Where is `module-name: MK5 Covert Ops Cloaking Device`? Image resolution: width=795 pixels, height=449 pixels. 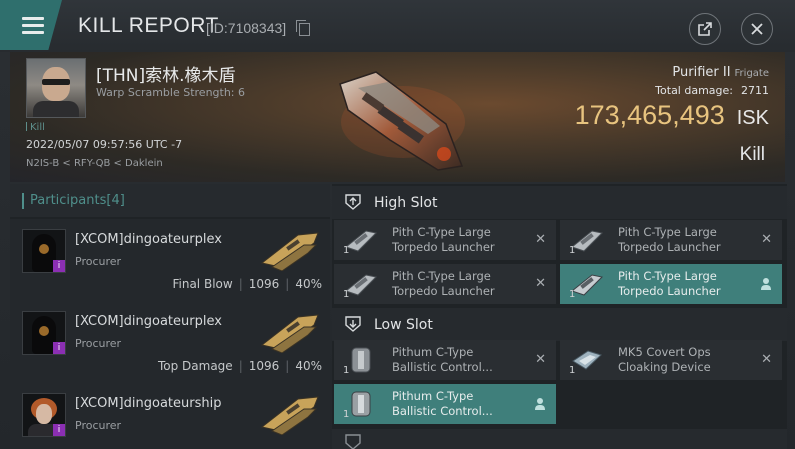
module-name: MK5 Covert Ops Cloaking Device is located at coordinates (664, 359).